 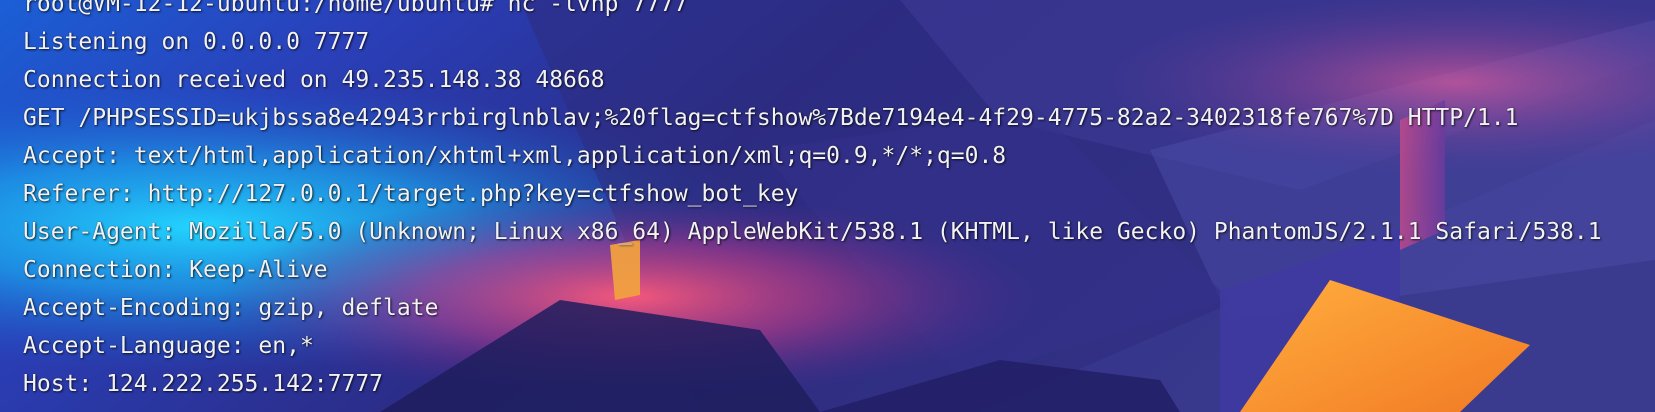 What do you see at coordinates (168, 346) in the screenshot?
I see `terminal-line: Accept-Language: en,*` at bounding box center [168, 346].